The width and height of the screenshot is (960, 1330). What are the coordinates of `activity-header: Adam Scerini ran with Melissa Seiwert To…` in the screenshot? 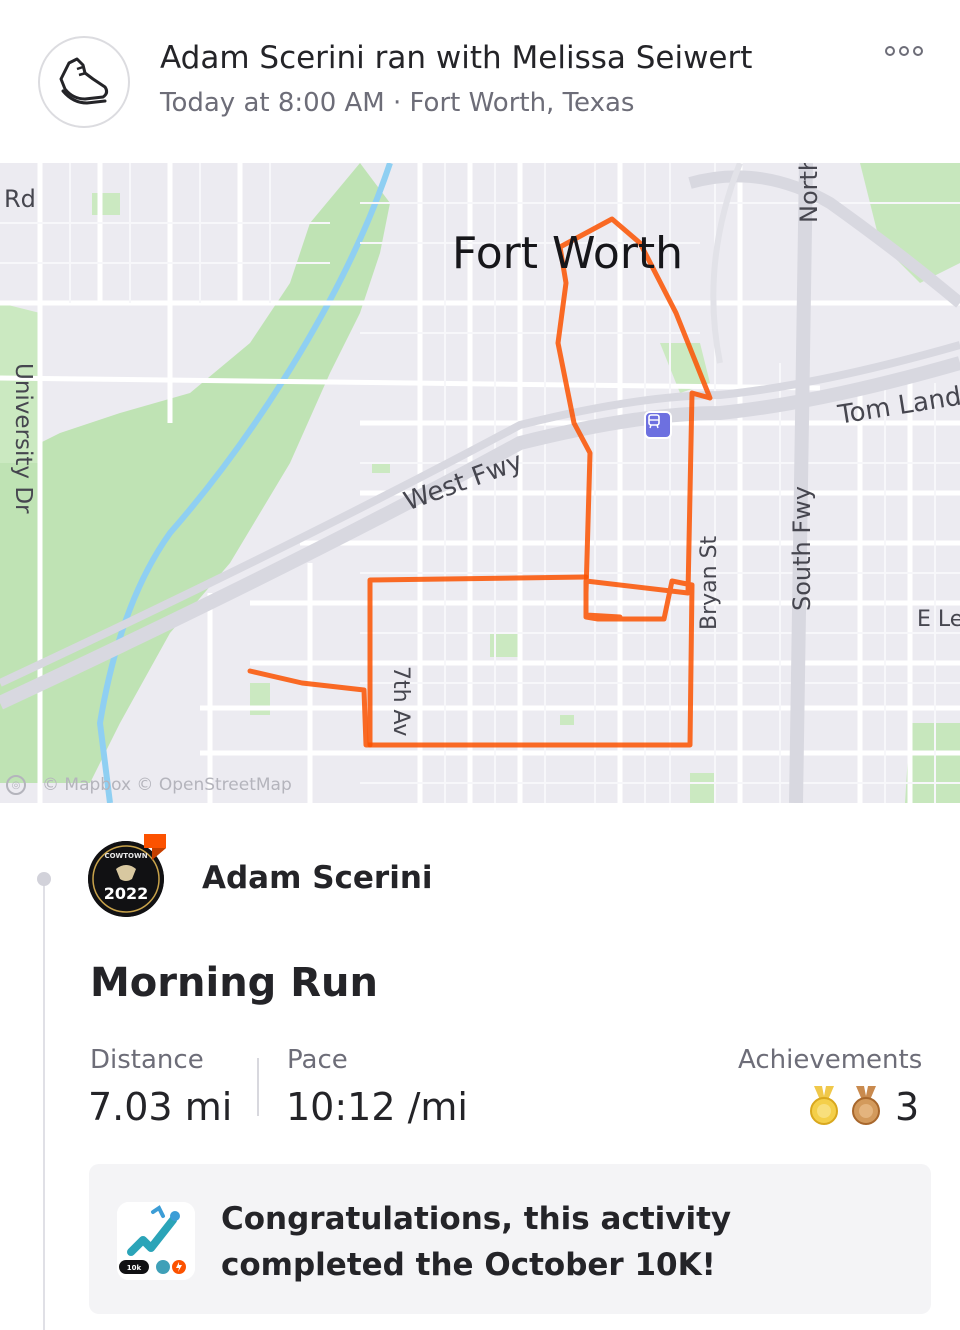 It's located at (480, 81).